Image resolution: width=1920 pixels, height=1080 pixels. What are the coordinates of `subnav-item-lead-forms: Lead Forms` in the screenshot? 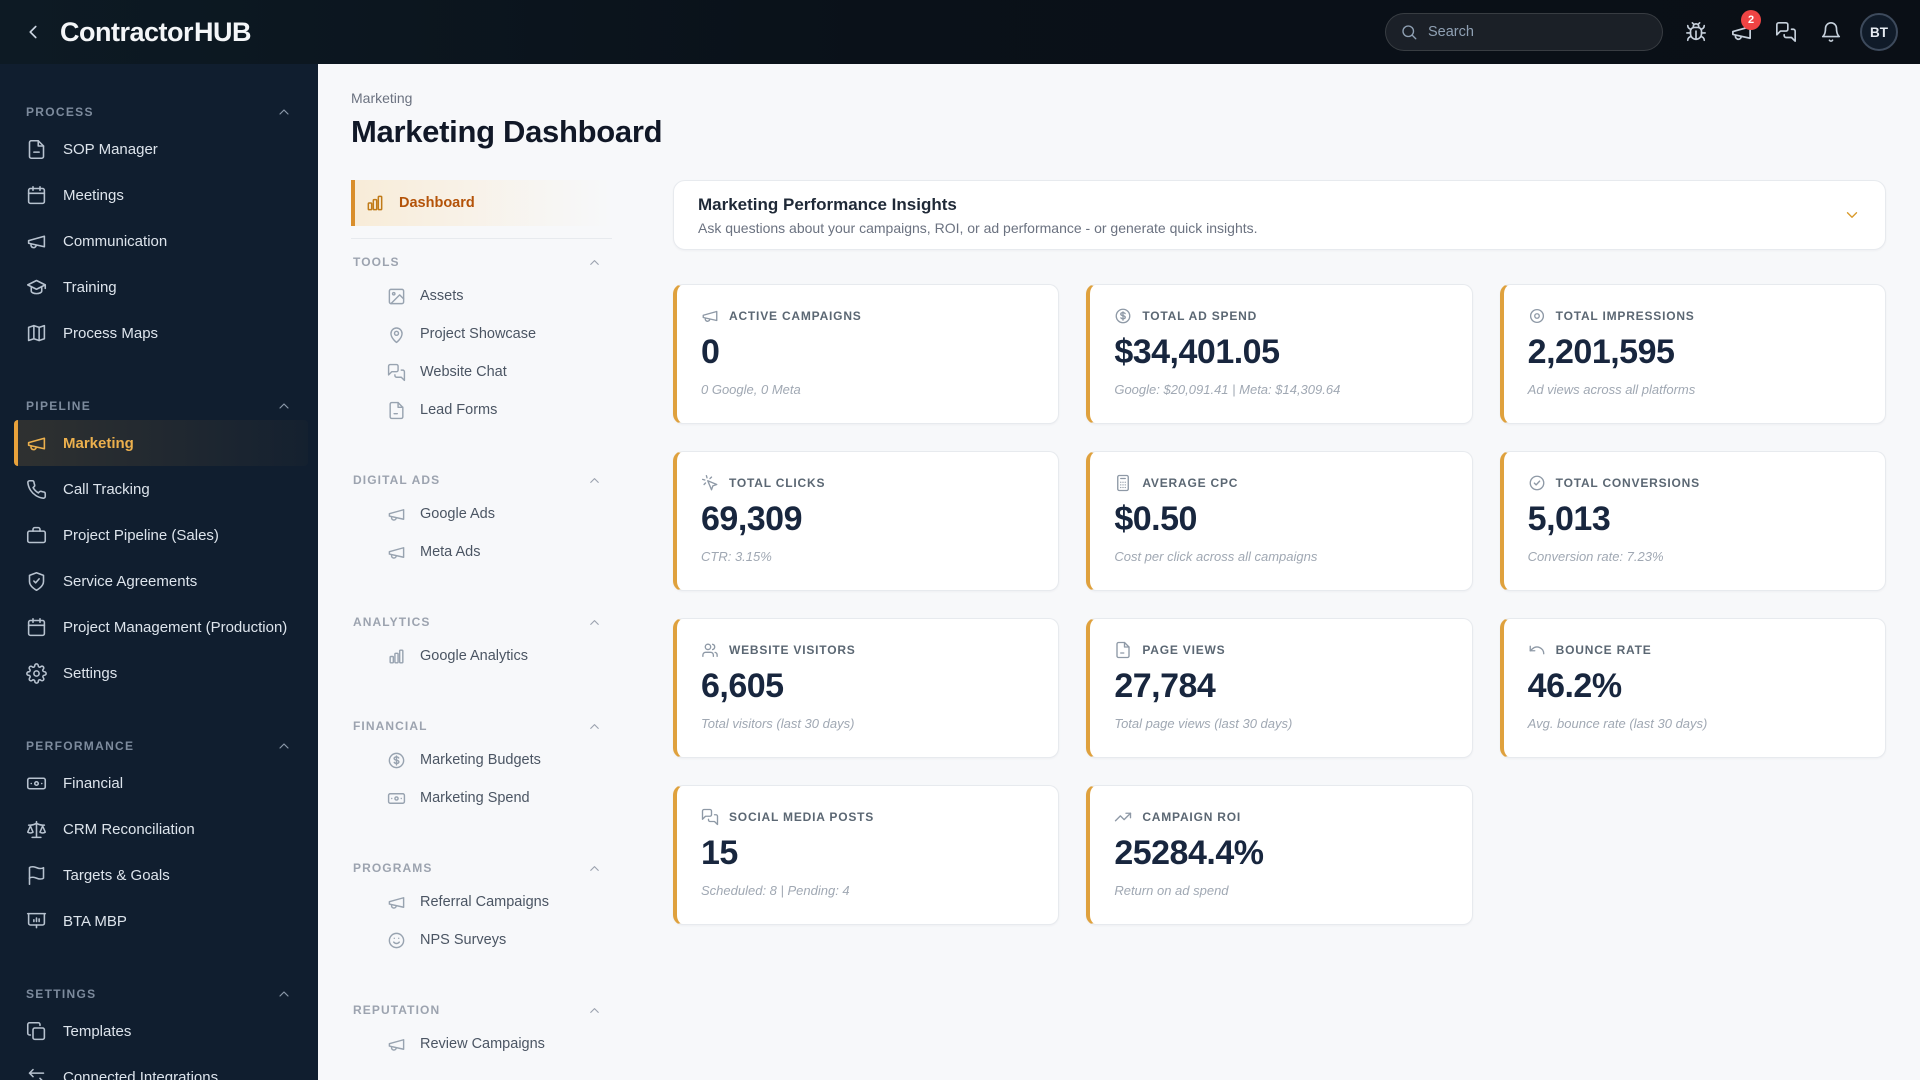 It's located at (481, 410).